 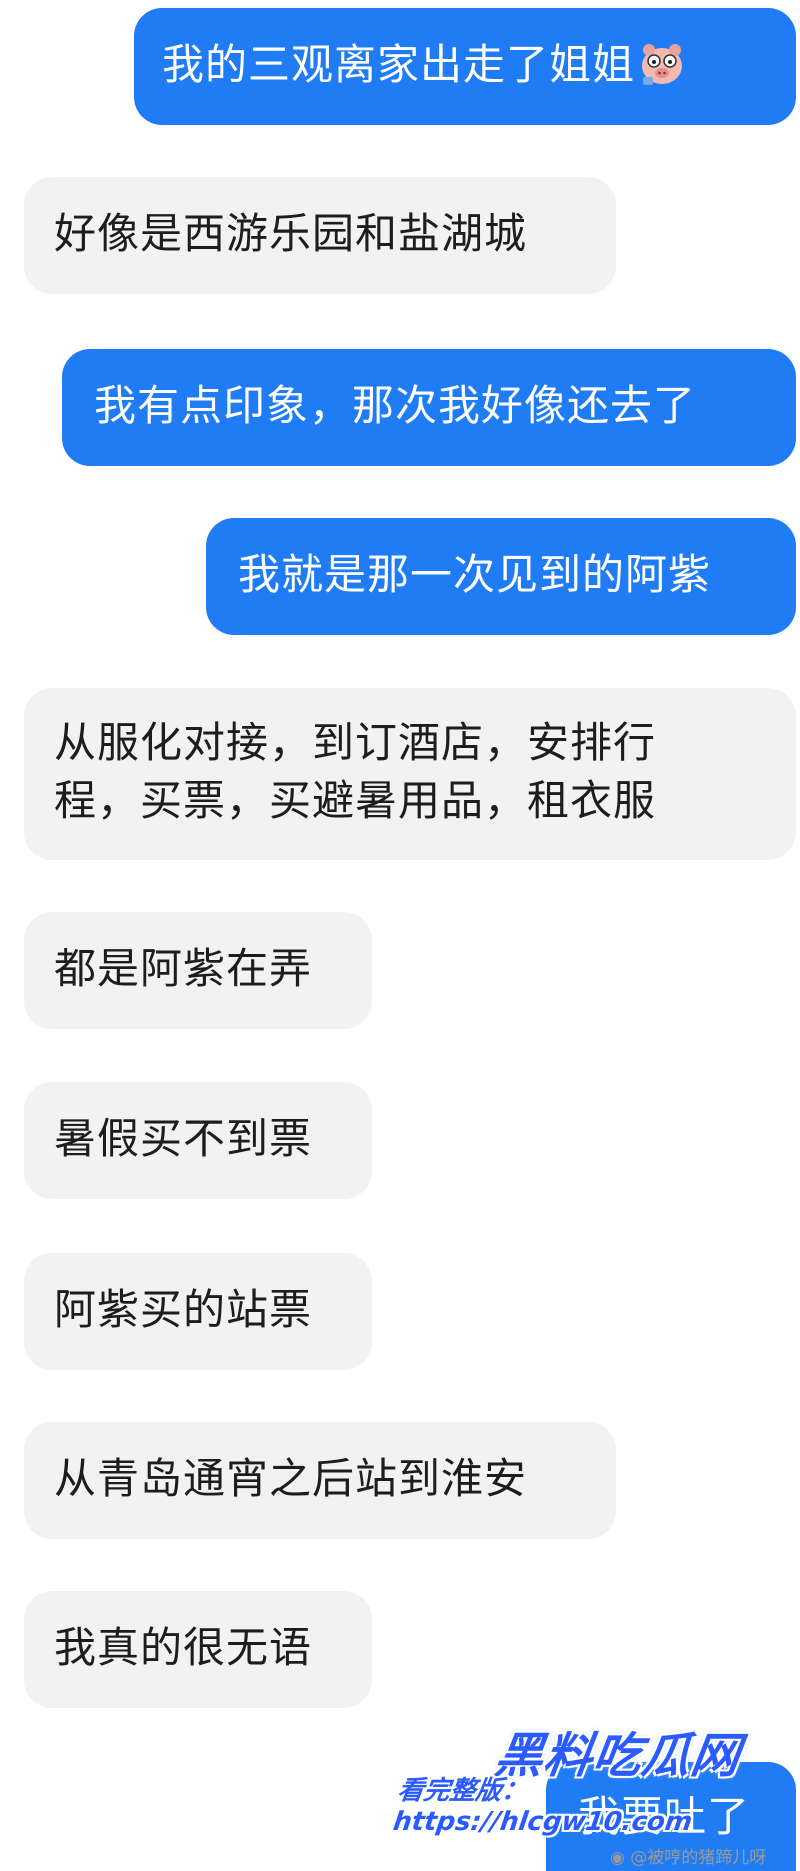 I want to click on message-bubble-incoming: 好像是西游乐园和盐湖城, so click(x=320, y=235).